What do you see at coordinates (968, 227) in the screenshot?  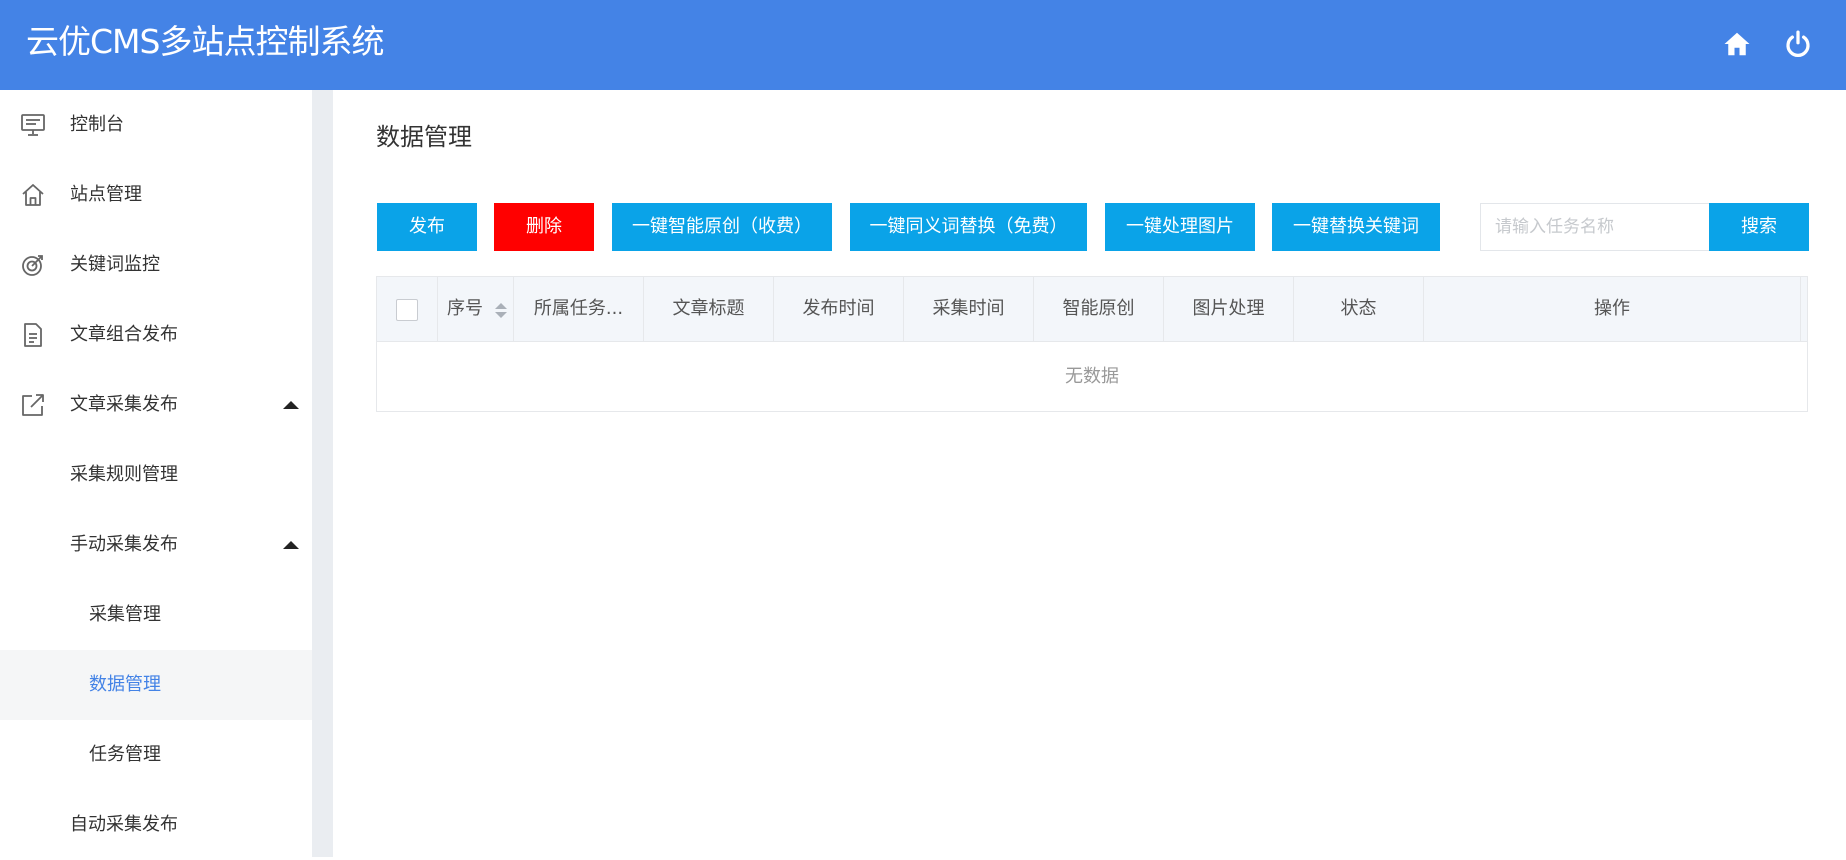 I see `synonym-replace-button: 一键同义词替换（免费）` at bounding box center [968, 227].